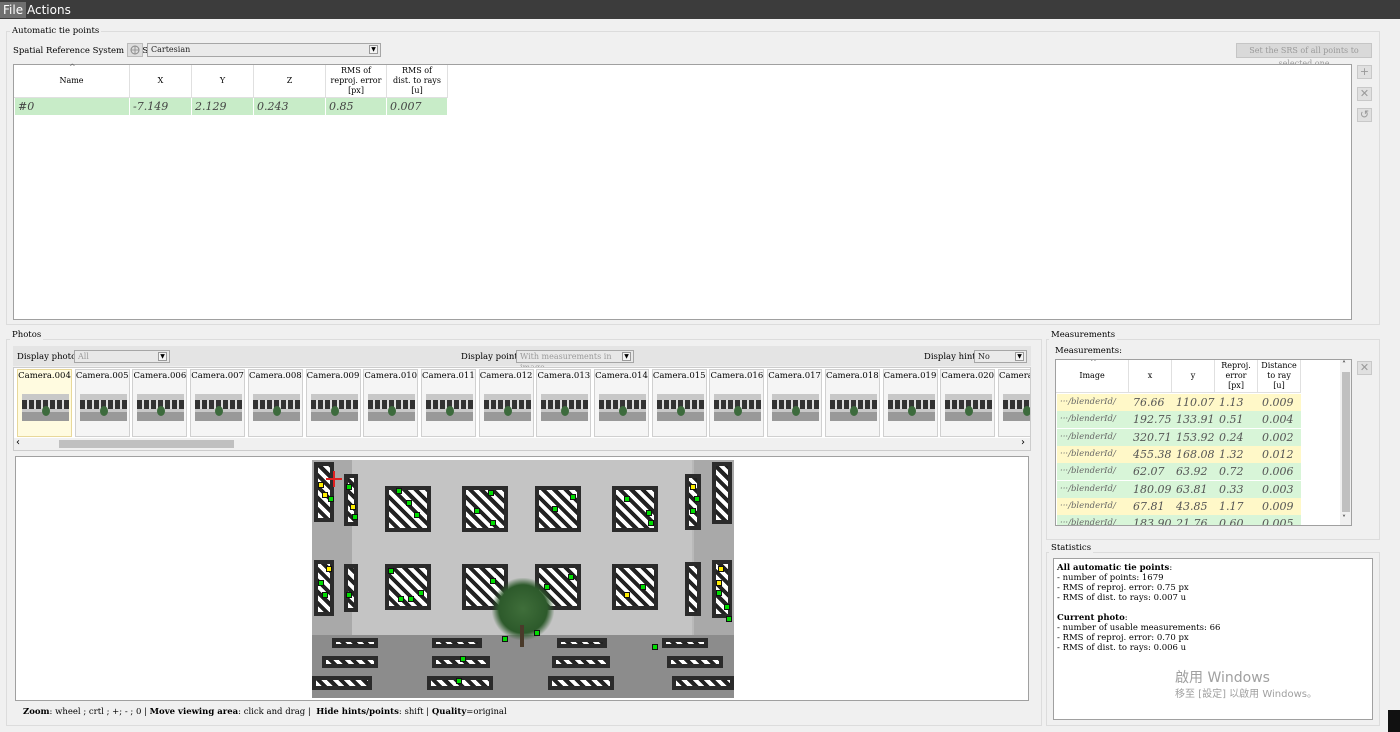  I want to click on srs-select: Cartesian ▼, so click(264, 50).